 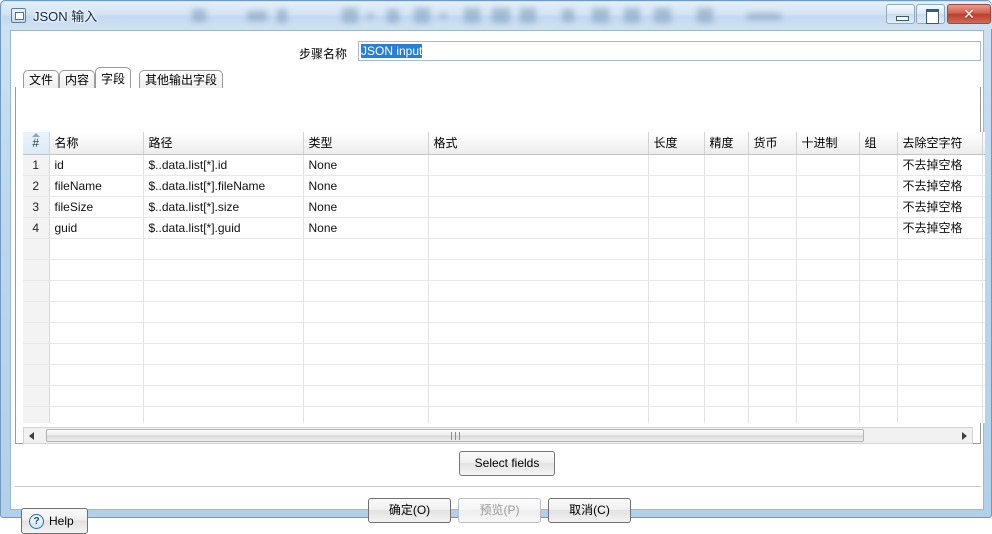 What do you see at coordinates (772, 143) in the screenshot?
I see `column-header-currency: 货币` at bounding box center [772, 143].